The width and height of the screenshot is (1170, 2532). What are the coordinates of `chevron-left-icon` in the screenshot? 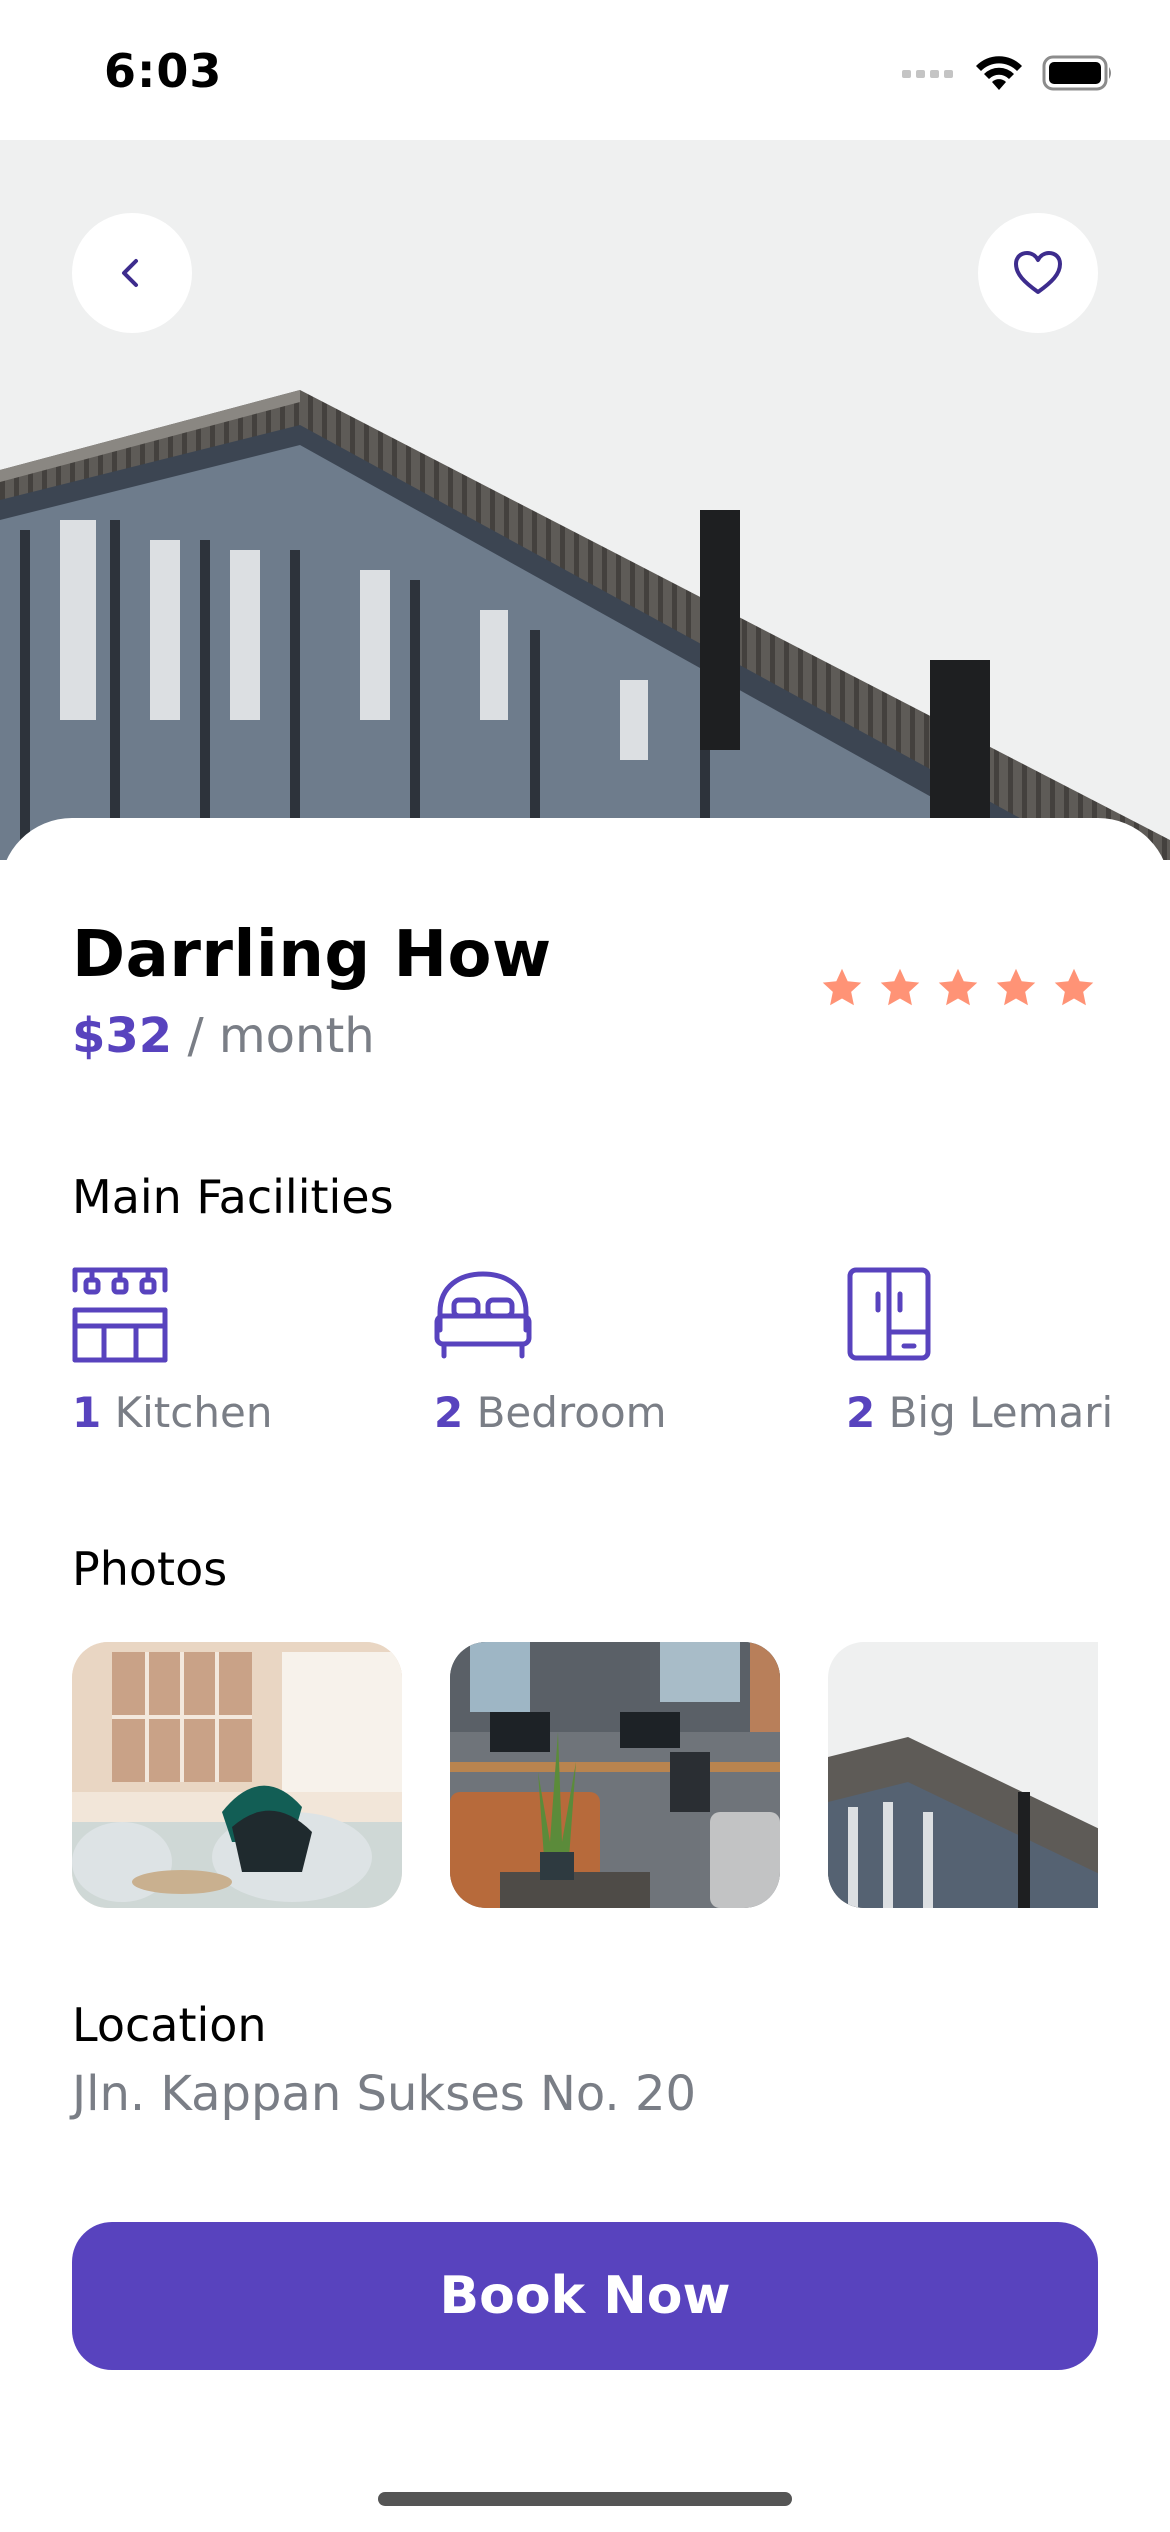 It's located at (130, 273).